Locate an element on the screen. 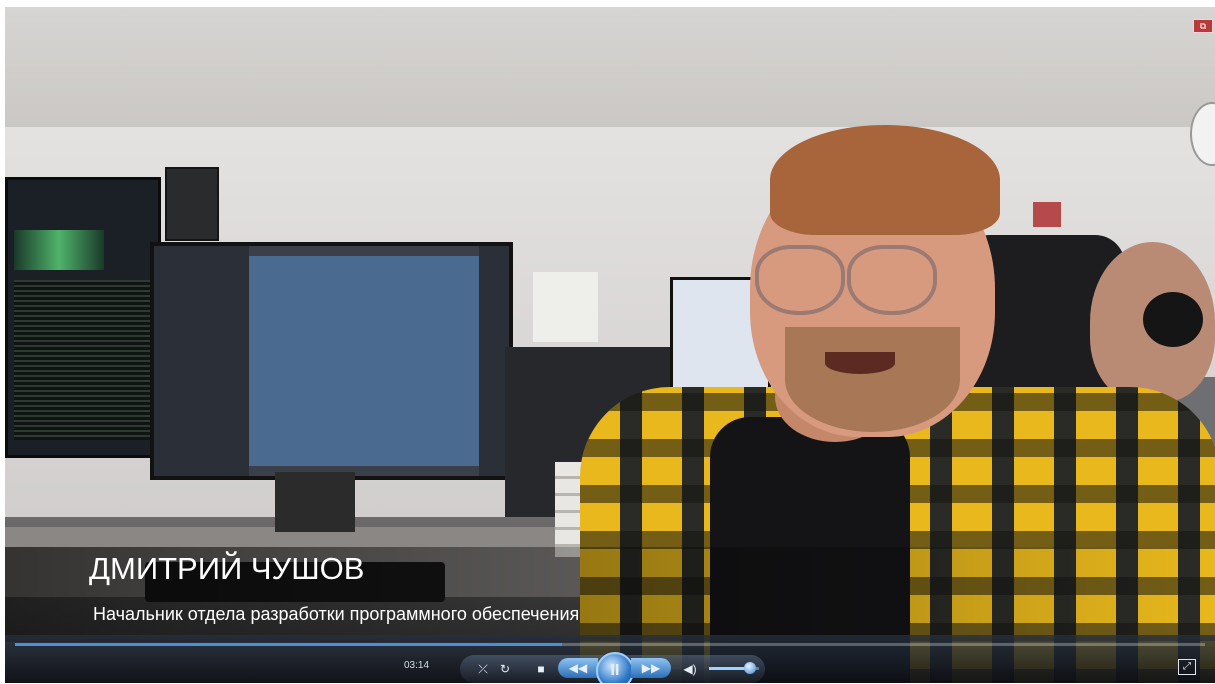 The height and width of the screenshot is (684, 1215). middle-monitor is located at coordinates (331, 361).